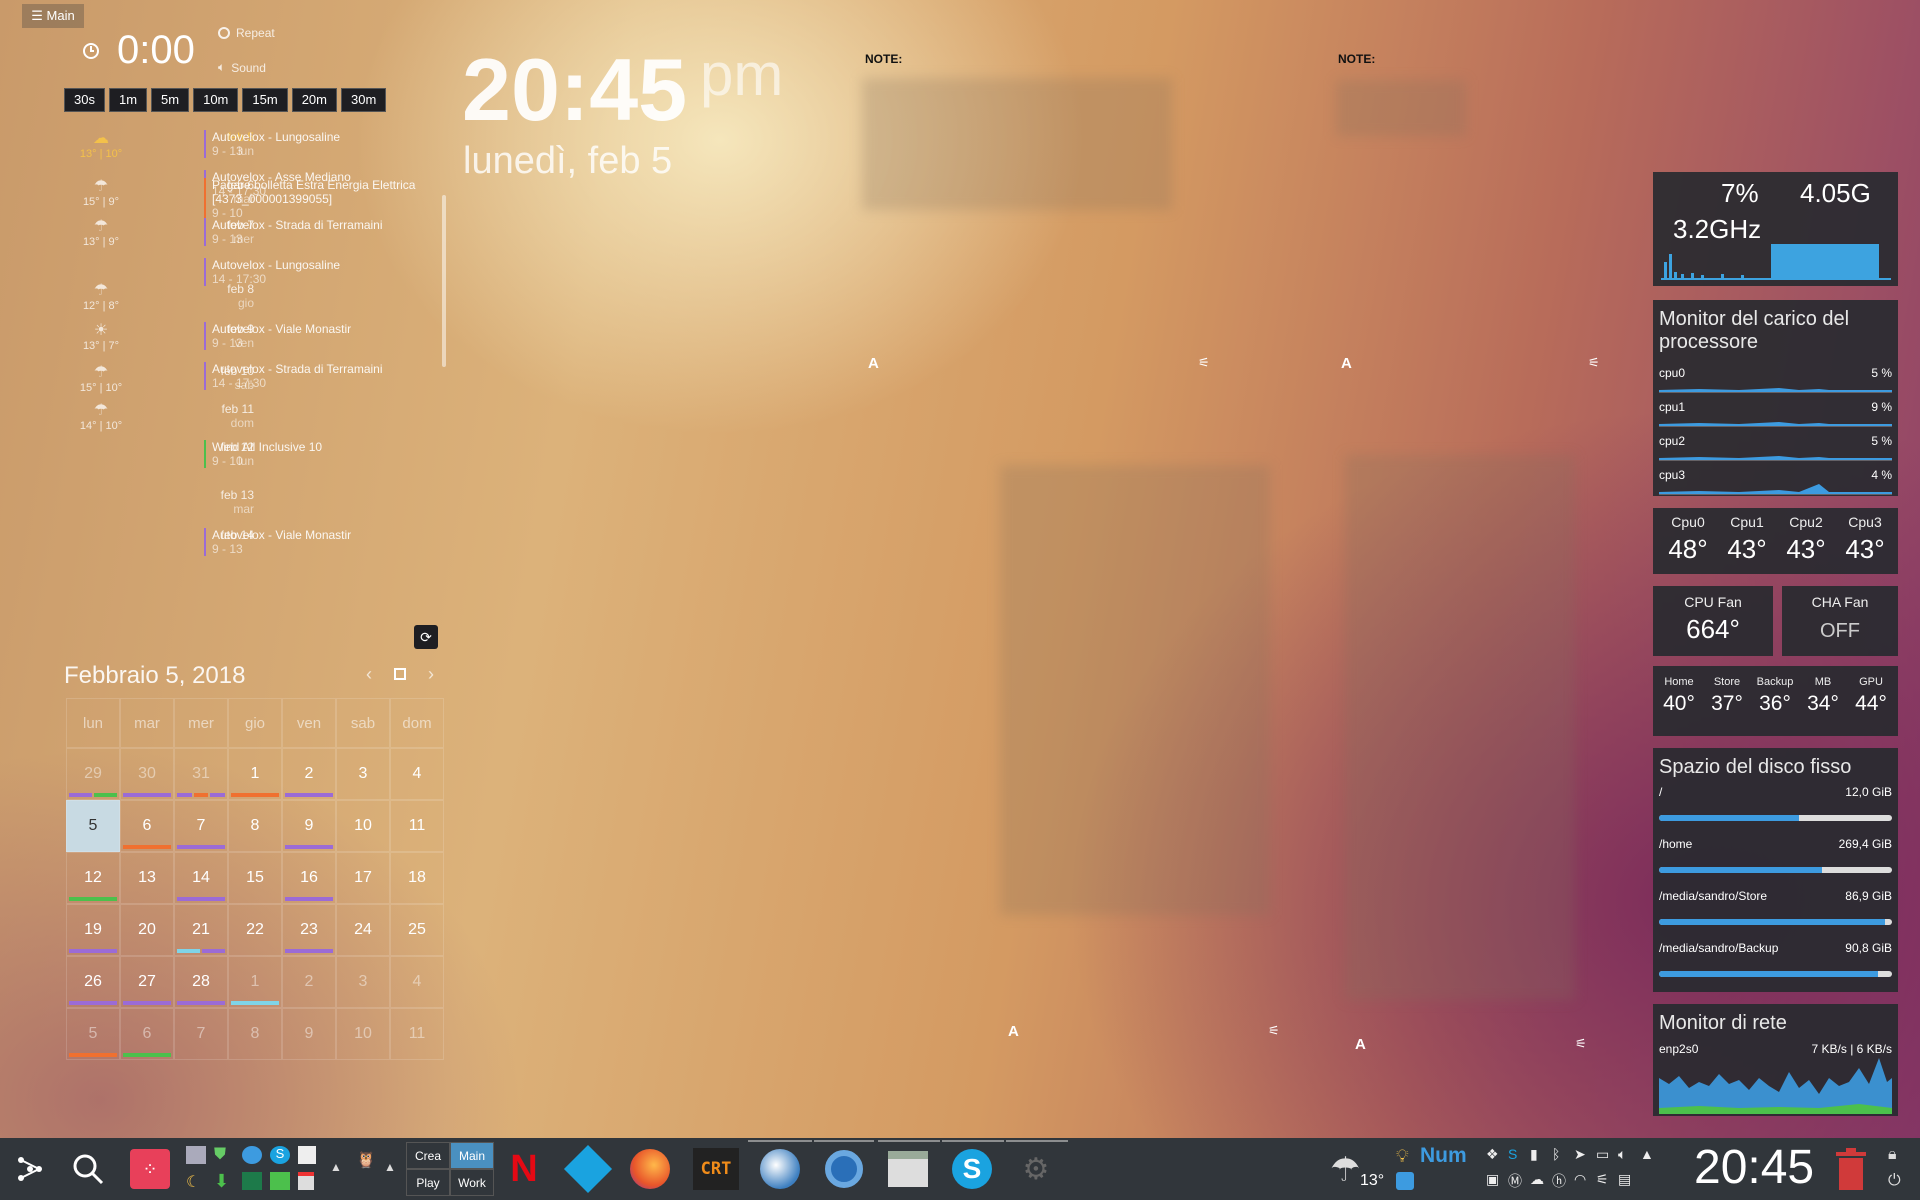 This screenshot has height=1200, width=1920. I want to click on calendar-day: 13, so click(147, 878).